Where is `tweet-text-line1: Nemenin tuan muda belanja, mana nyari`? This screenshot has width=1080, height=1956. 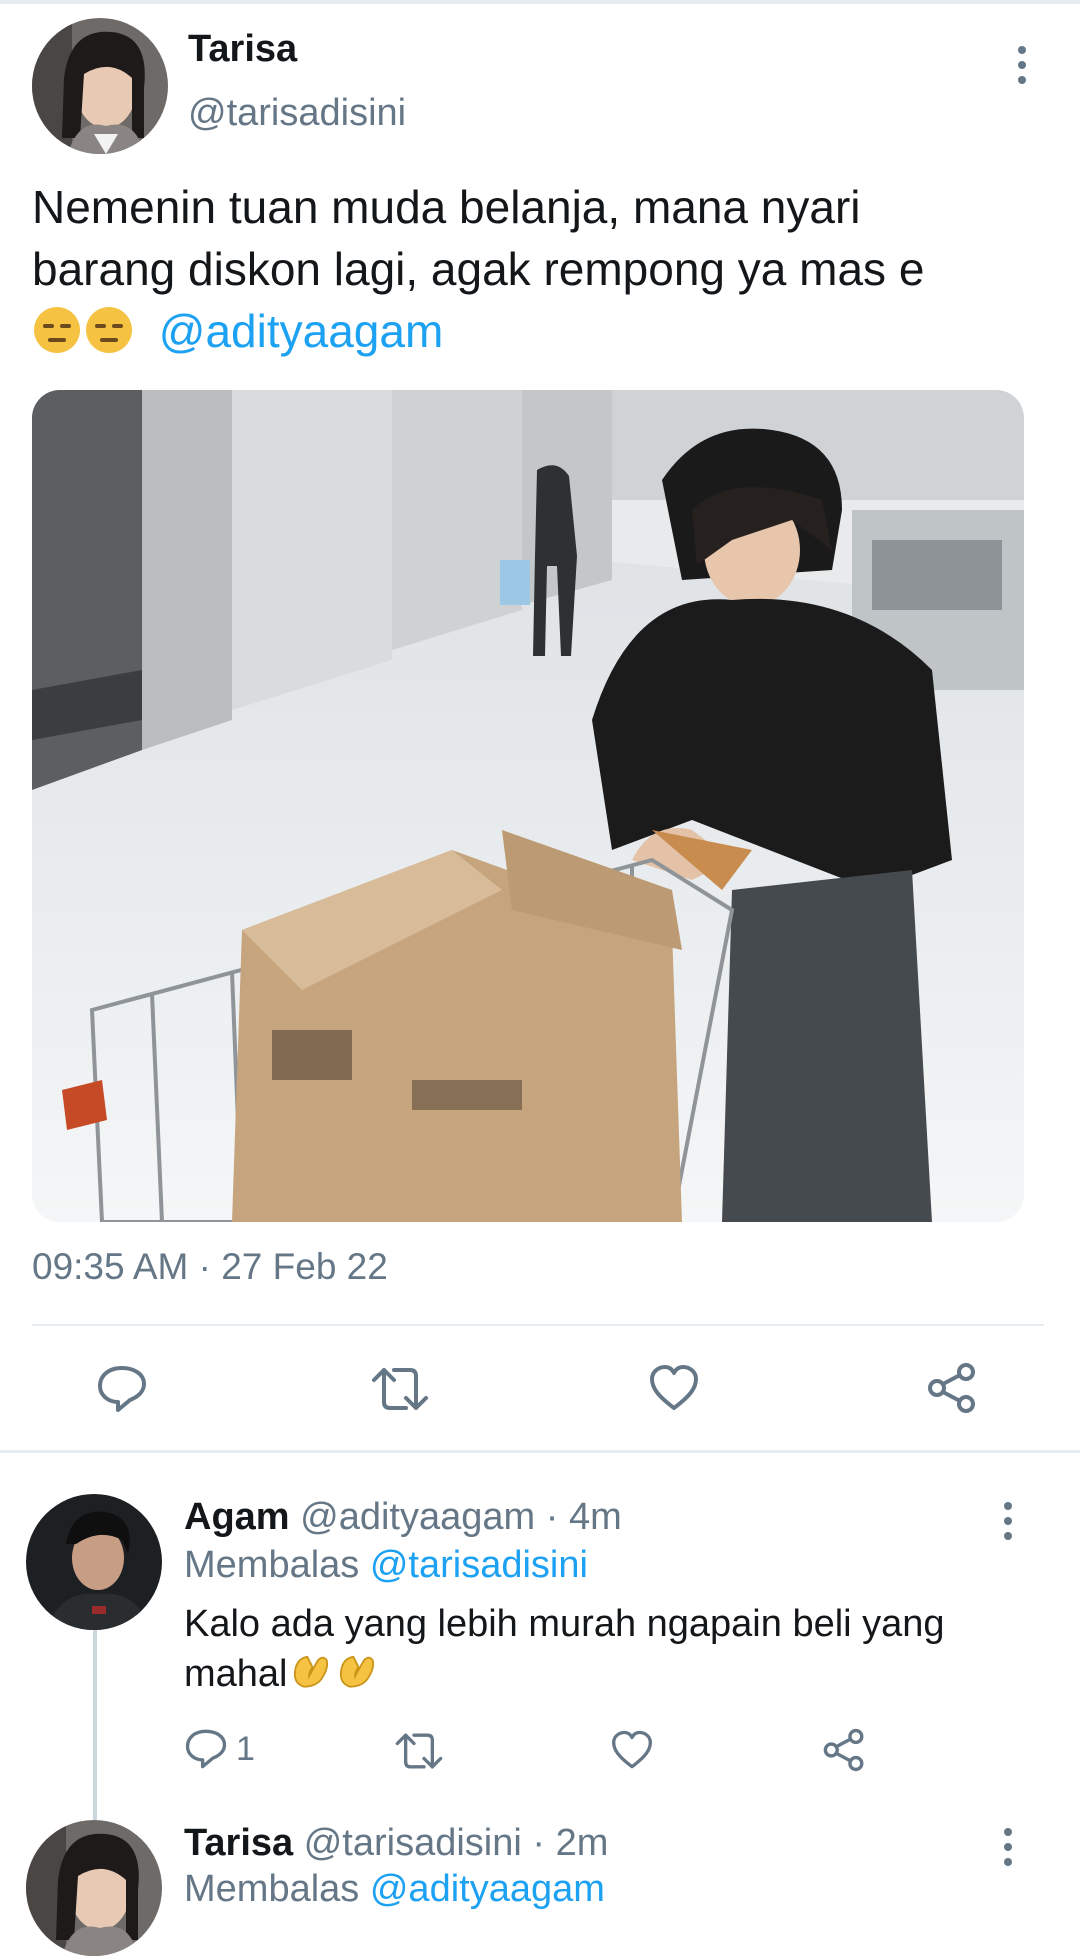
tweet-text-line1: Nemenin tuan muda belanja, mana nyari is located at coordinates (446, 207).